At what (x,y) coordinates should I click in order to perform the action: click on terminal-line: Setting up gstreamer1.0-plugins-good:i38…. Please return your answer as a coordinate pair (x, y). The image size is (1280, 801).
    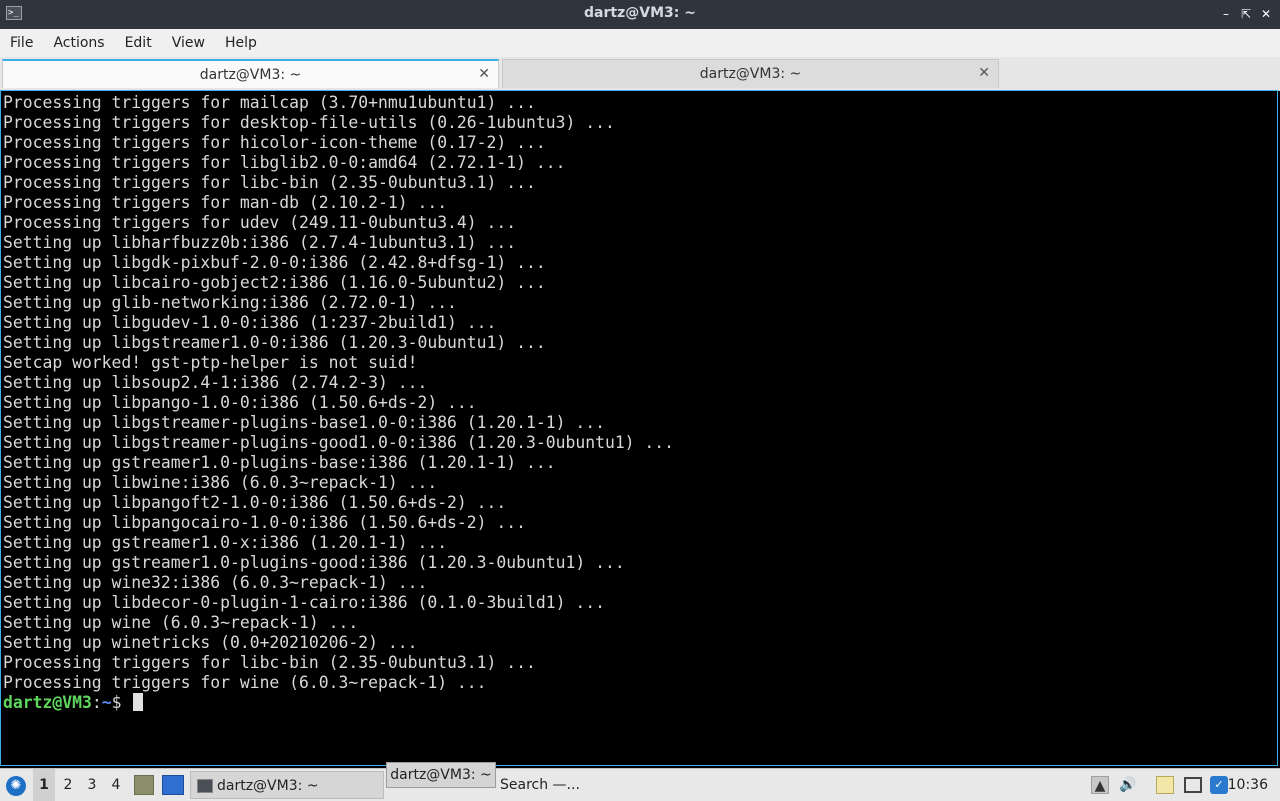
    Looking at the image, I should click on (314, 562).